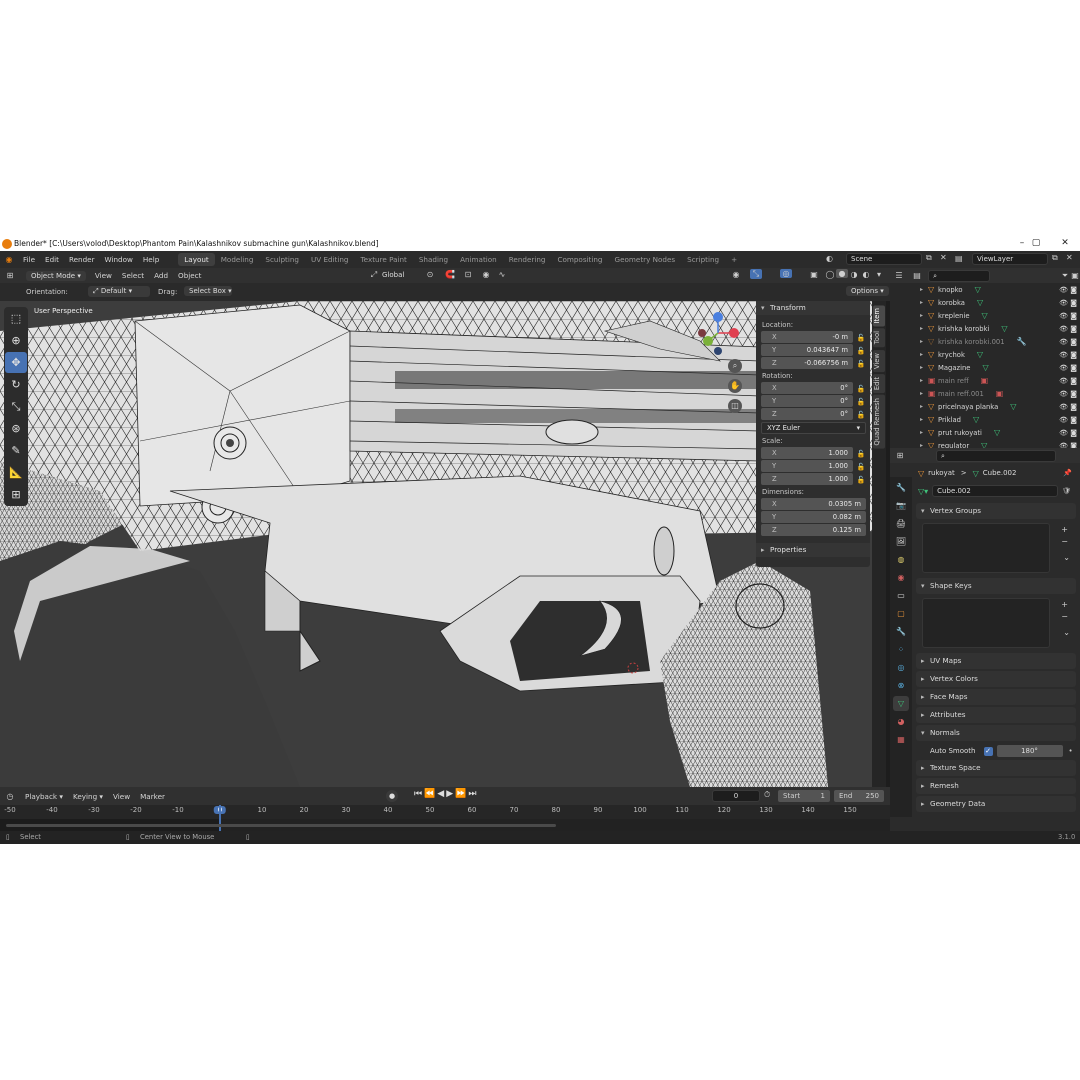 This screenshot has height=1080, width=1080. What do you see at coordinates (1066, 632) in the screenshot?
I see `shape-key-specials-icon: ⌄` at bounding box center [1066, 632].